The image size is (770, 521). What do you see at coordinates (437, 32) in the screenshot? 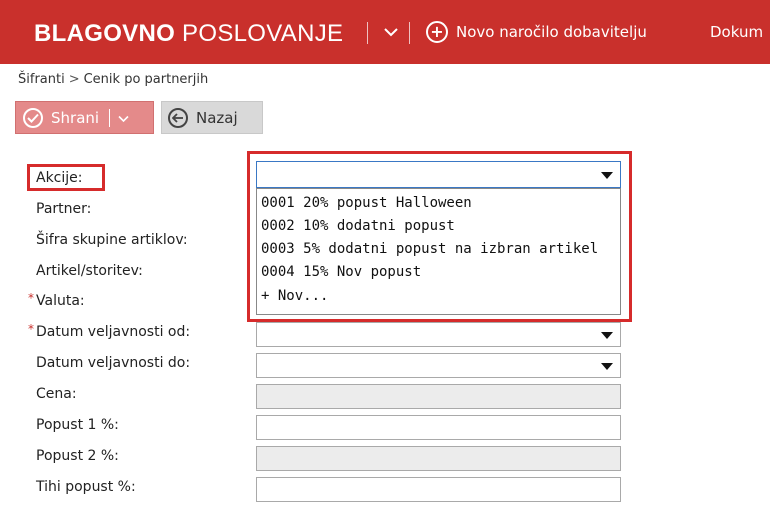
I see `plus-circle-icon: +` at bounding box center [437, 32].